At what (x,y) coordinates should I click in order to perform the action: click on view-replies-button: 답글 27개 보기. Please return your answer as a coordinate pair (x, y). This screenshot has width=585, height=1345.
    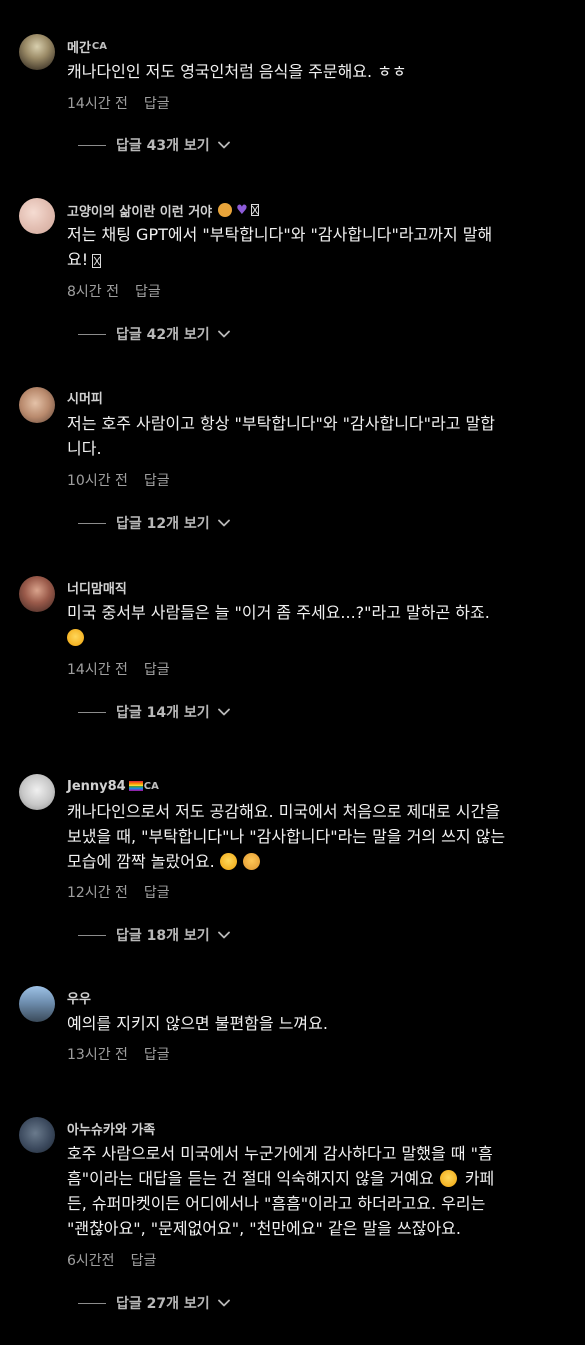
    Looking at the image, I should click on (154, 1303).